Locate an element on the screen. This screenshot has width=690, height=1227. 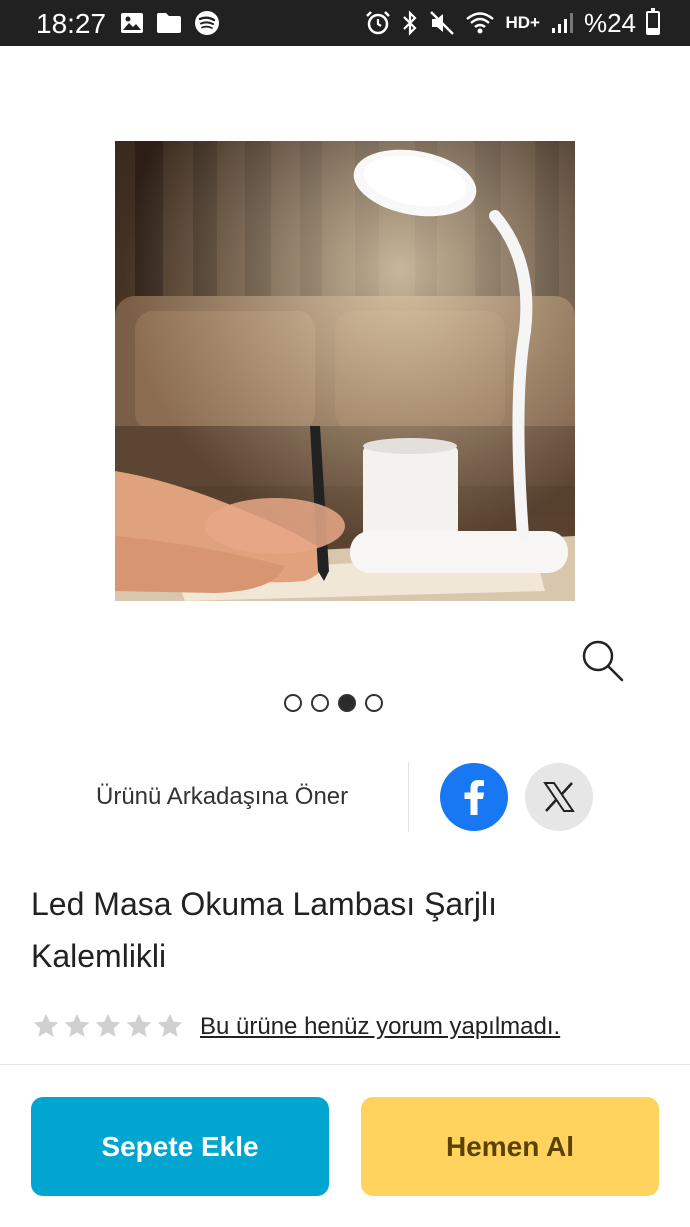
bottom-bar-divider is located at coordinates (345, 1064).